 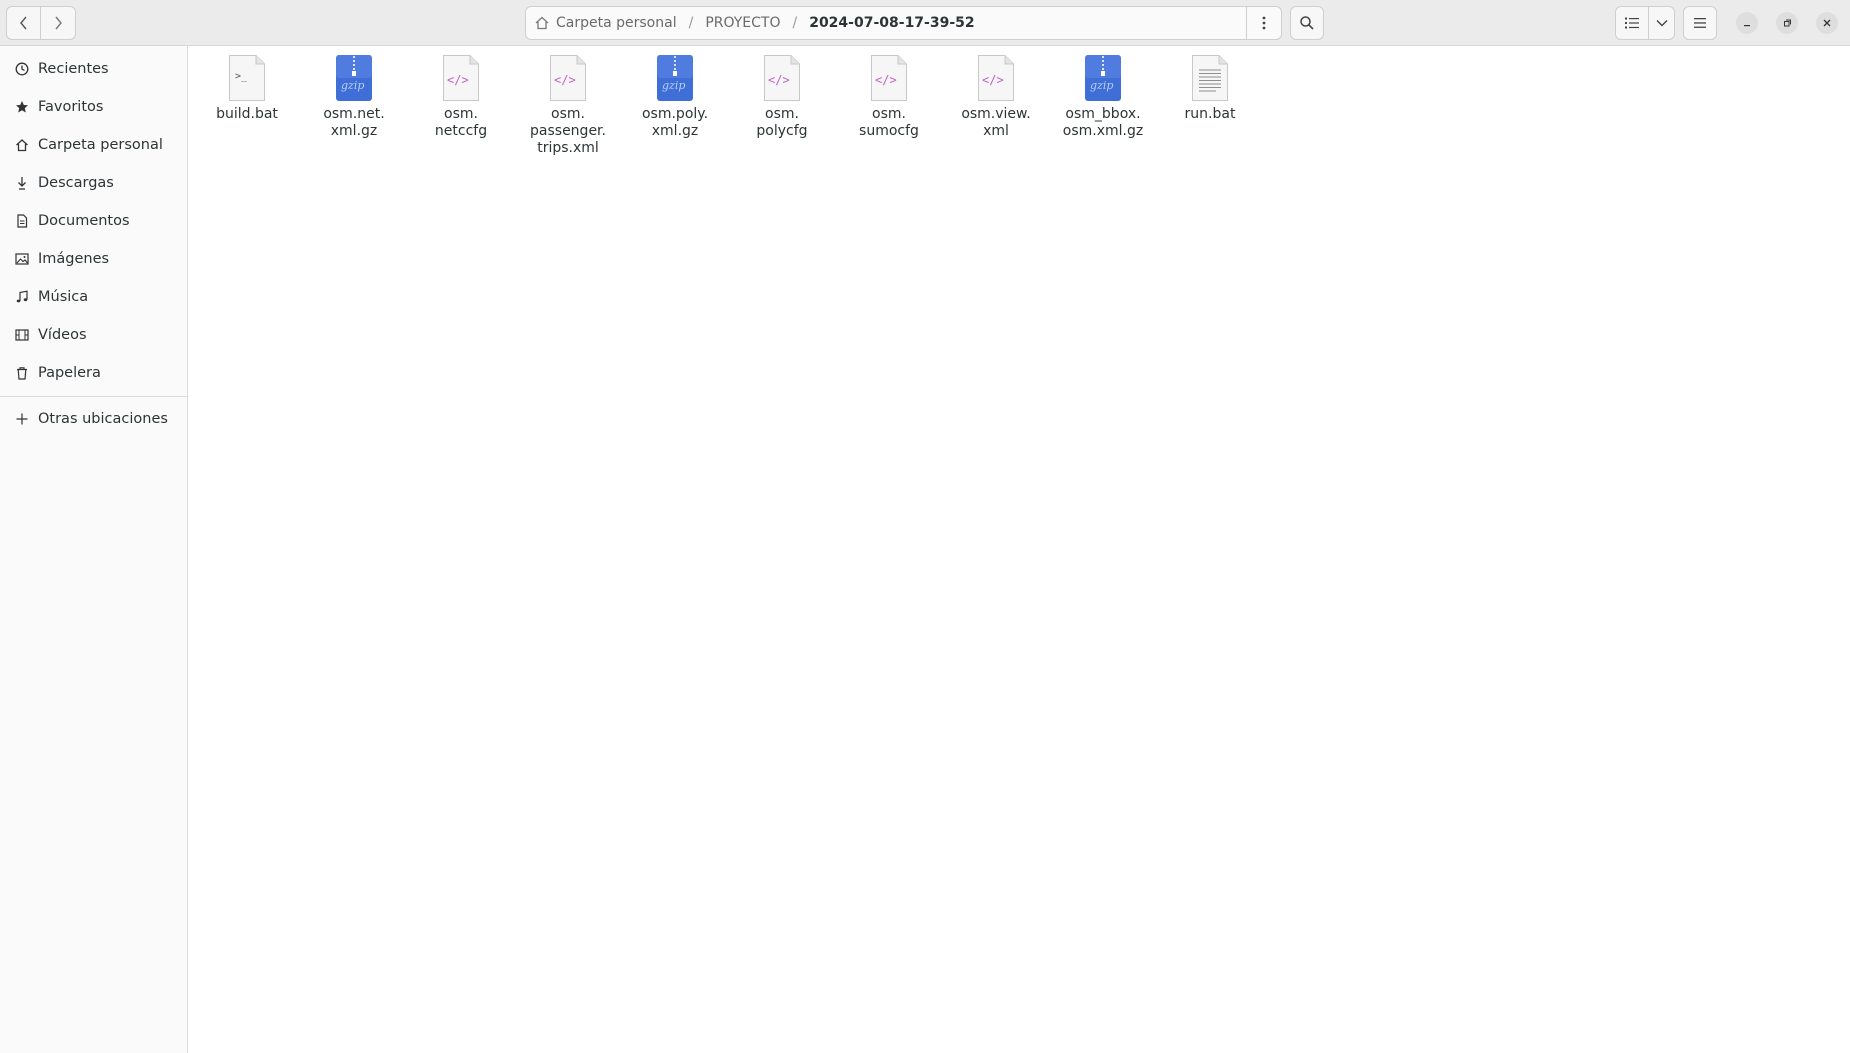 I want to click on trash-icon, so click(x=22, y=373).